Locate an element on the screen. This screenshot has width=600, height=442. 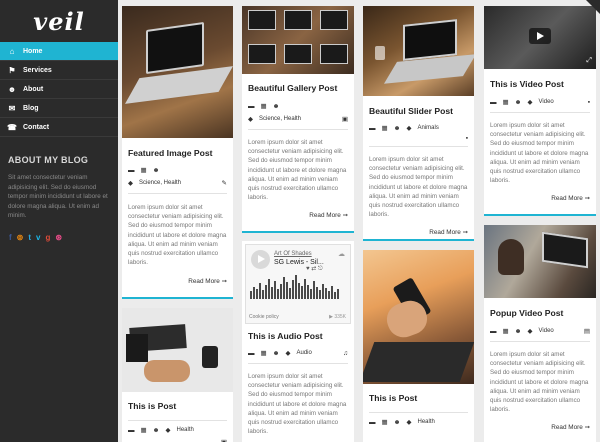
post-meta: ▬ ▦ ☻ ◆ Video ▤ is located at coordinates (540, 331).